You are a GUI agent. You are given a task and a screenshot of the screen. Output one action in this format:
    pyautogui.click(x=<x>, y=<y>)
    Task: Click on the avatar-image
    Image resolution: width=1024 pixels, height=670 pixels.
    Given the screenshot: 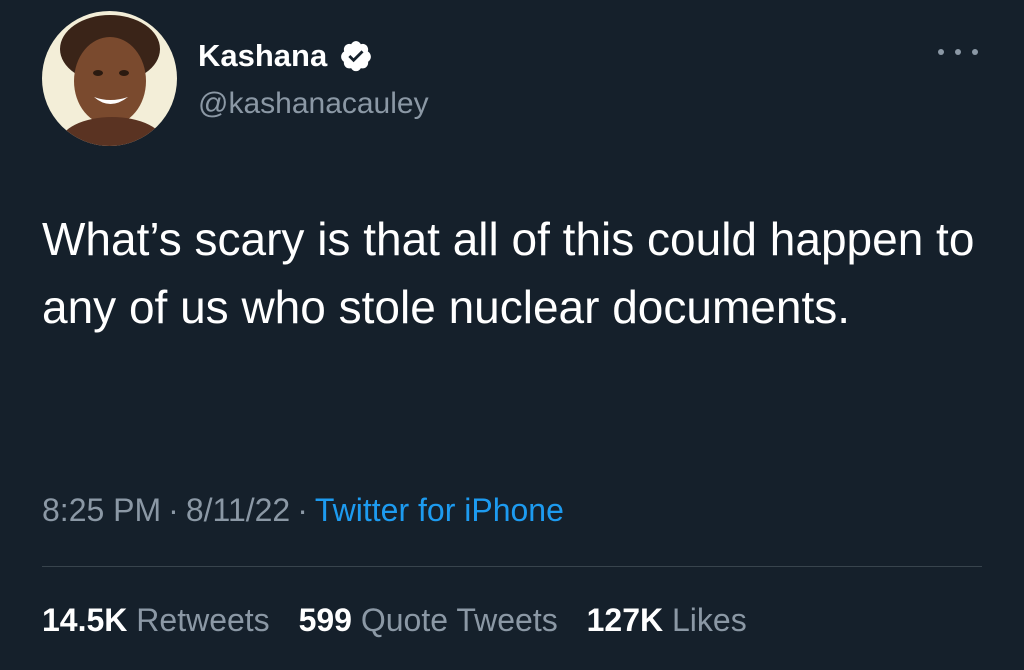 What is the action you would take?
    pyautogui.click(x=109, y=78)
    